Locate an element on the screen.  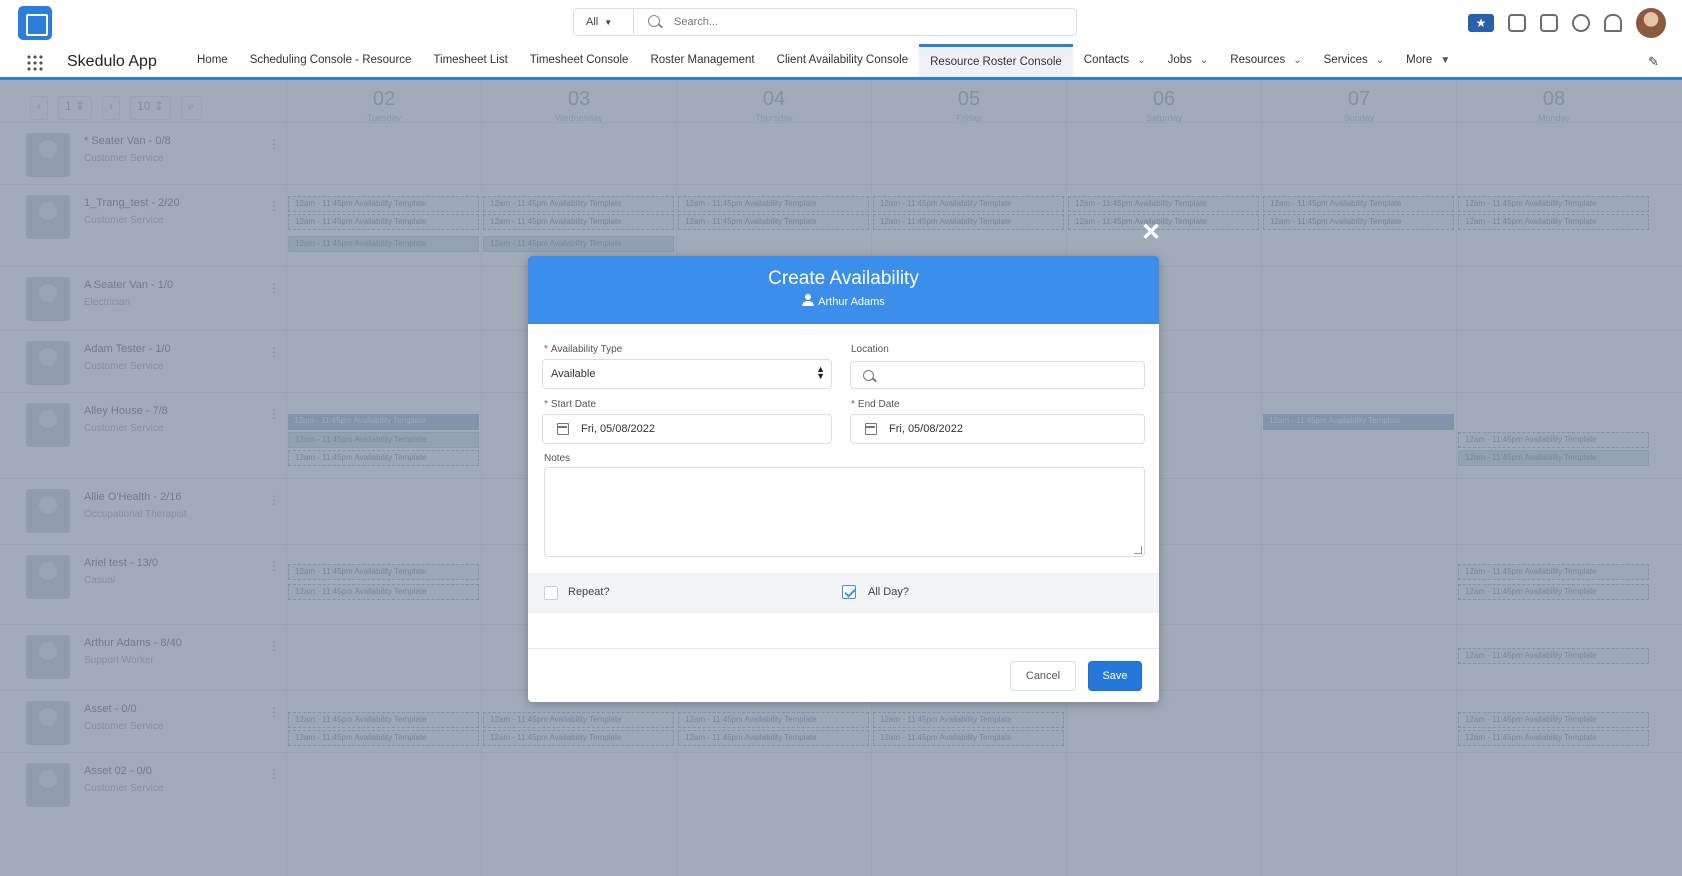
modal-subtitle: Arthur Adams is located at coordinates (843, 301).